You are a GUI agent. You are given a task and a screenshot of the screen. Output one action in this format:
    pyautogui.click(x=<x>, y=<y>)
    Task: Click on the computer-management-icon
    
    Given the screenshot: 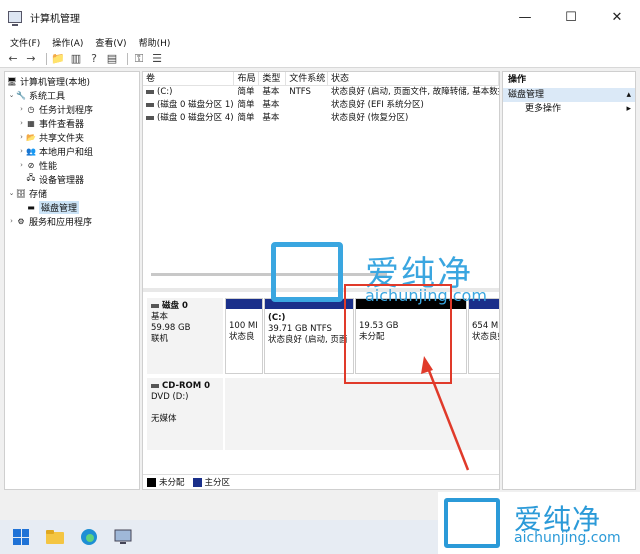 What is the action you would take?
    pyautogui.click(x=15, y=18)
    